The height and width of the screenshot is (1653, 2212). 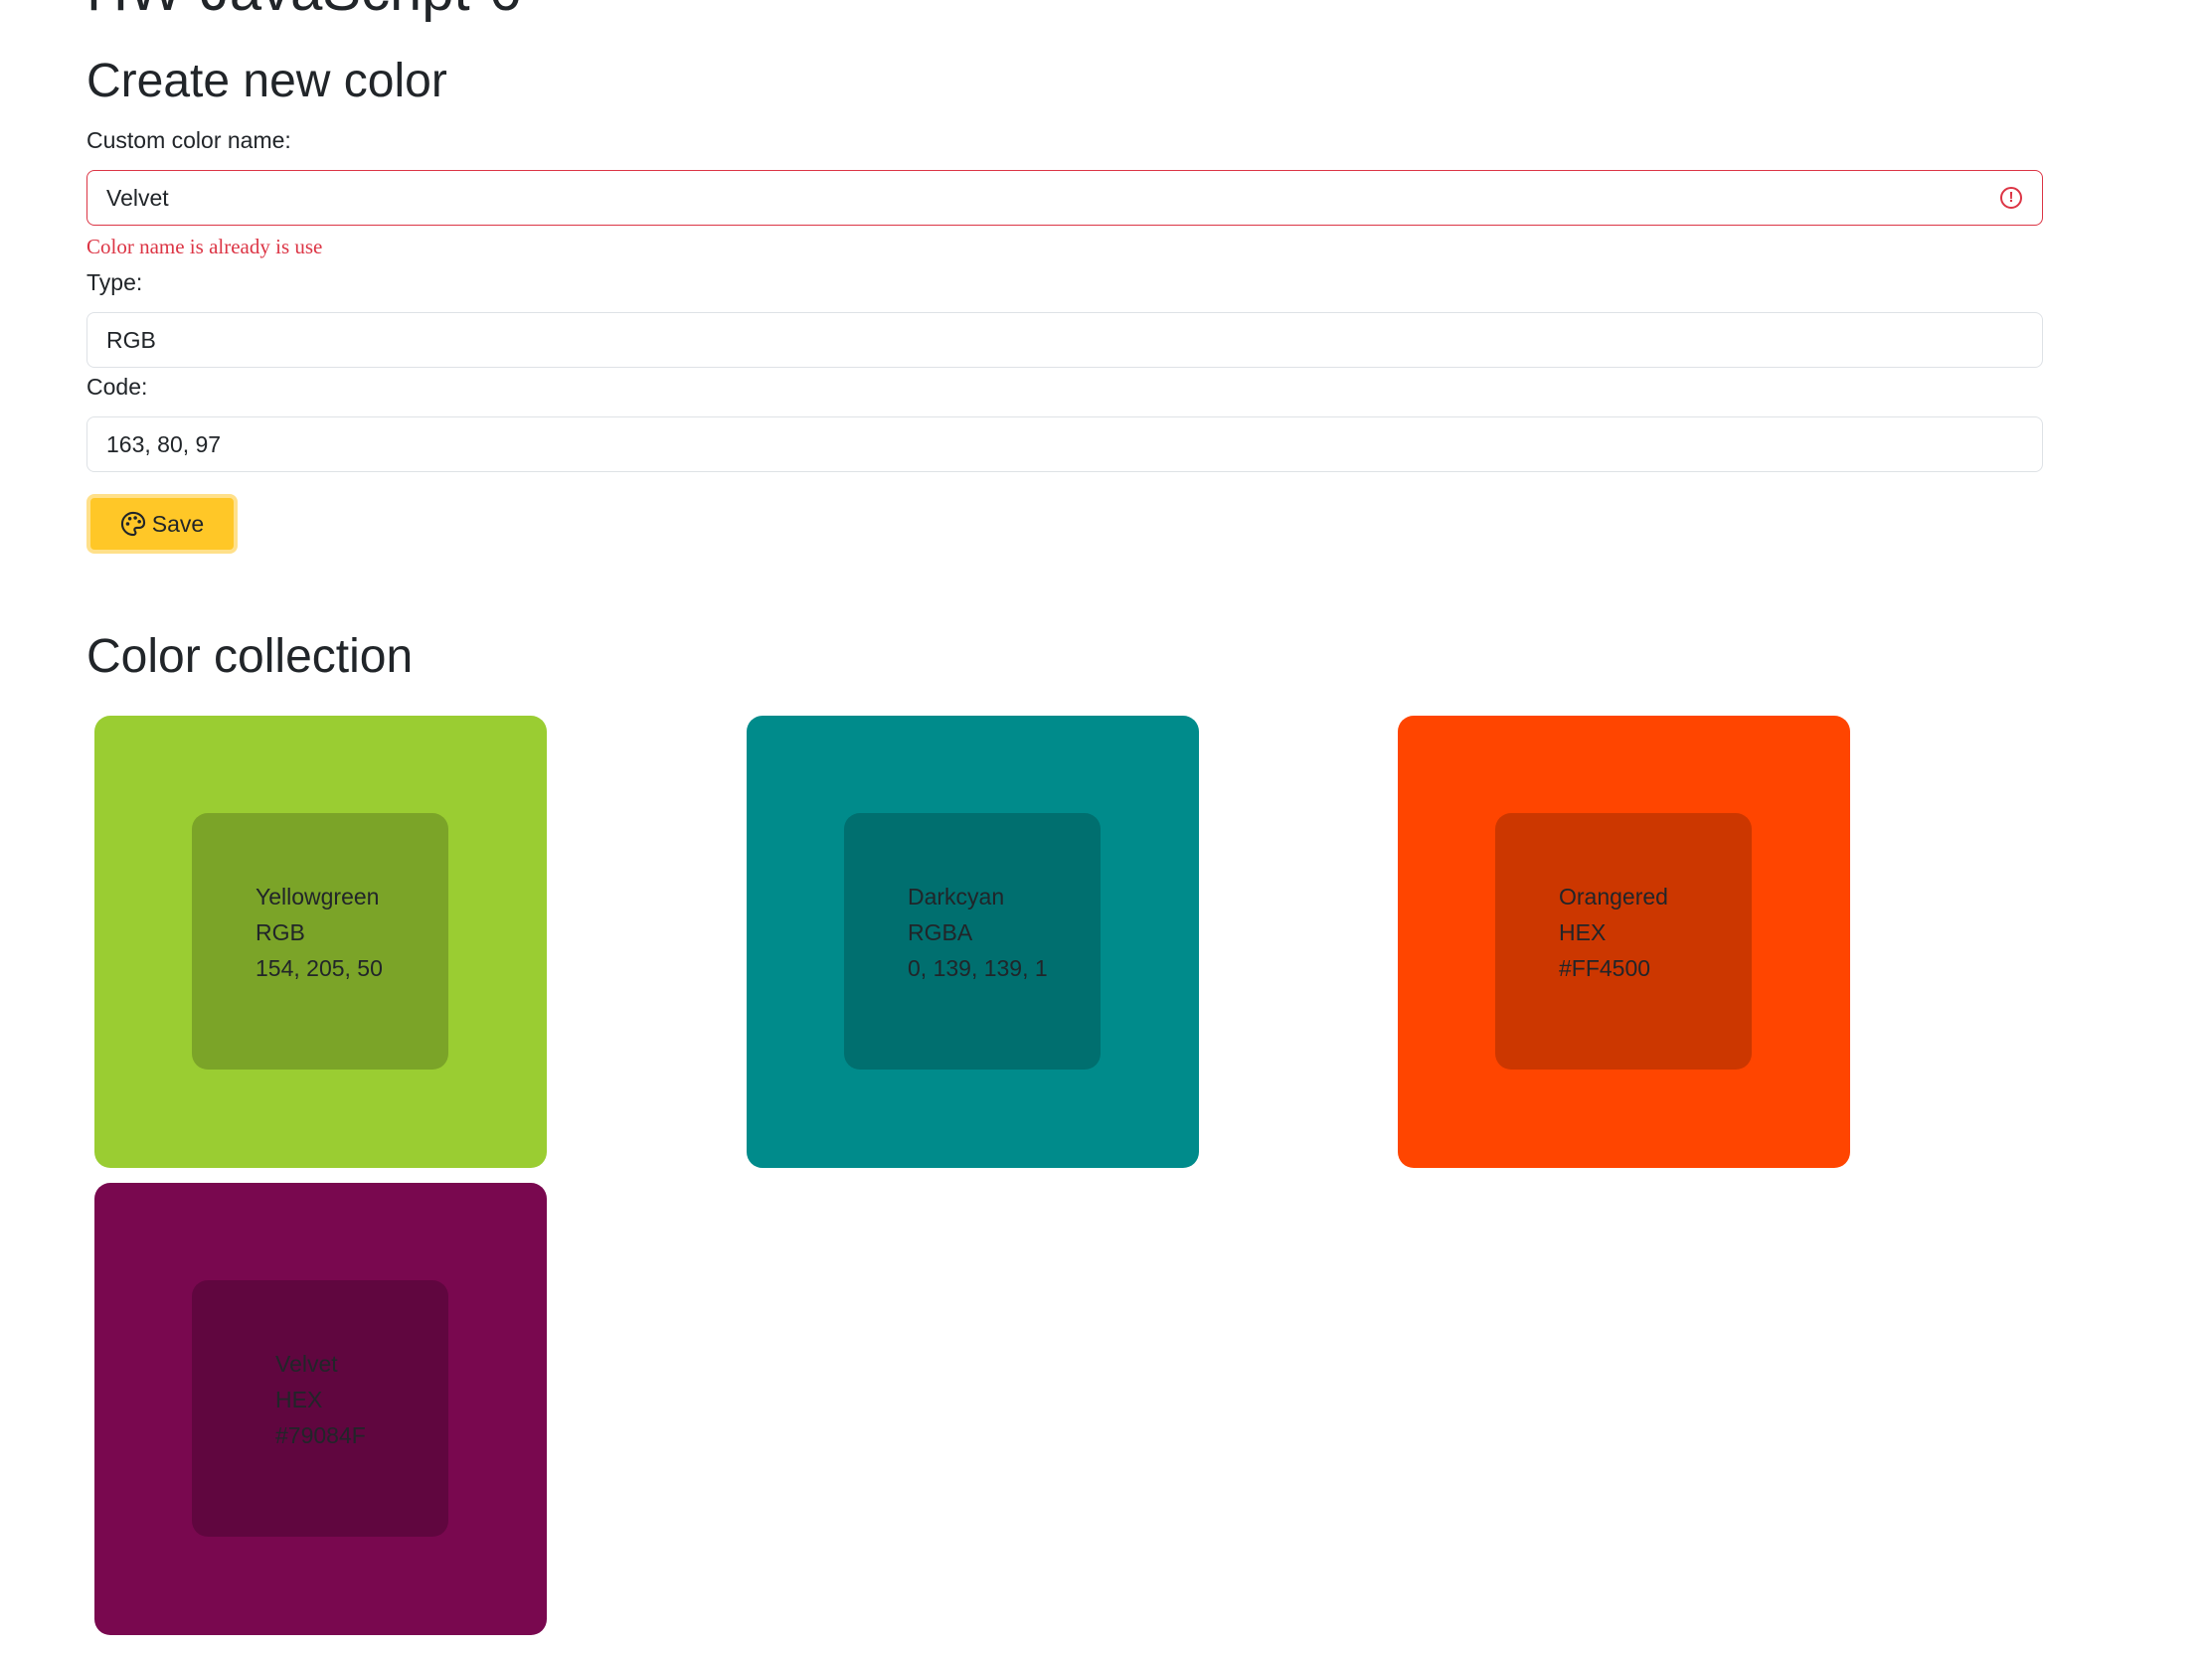 I want to click on color-card-code: 154, 205, 50, so click(x=319, y=968).